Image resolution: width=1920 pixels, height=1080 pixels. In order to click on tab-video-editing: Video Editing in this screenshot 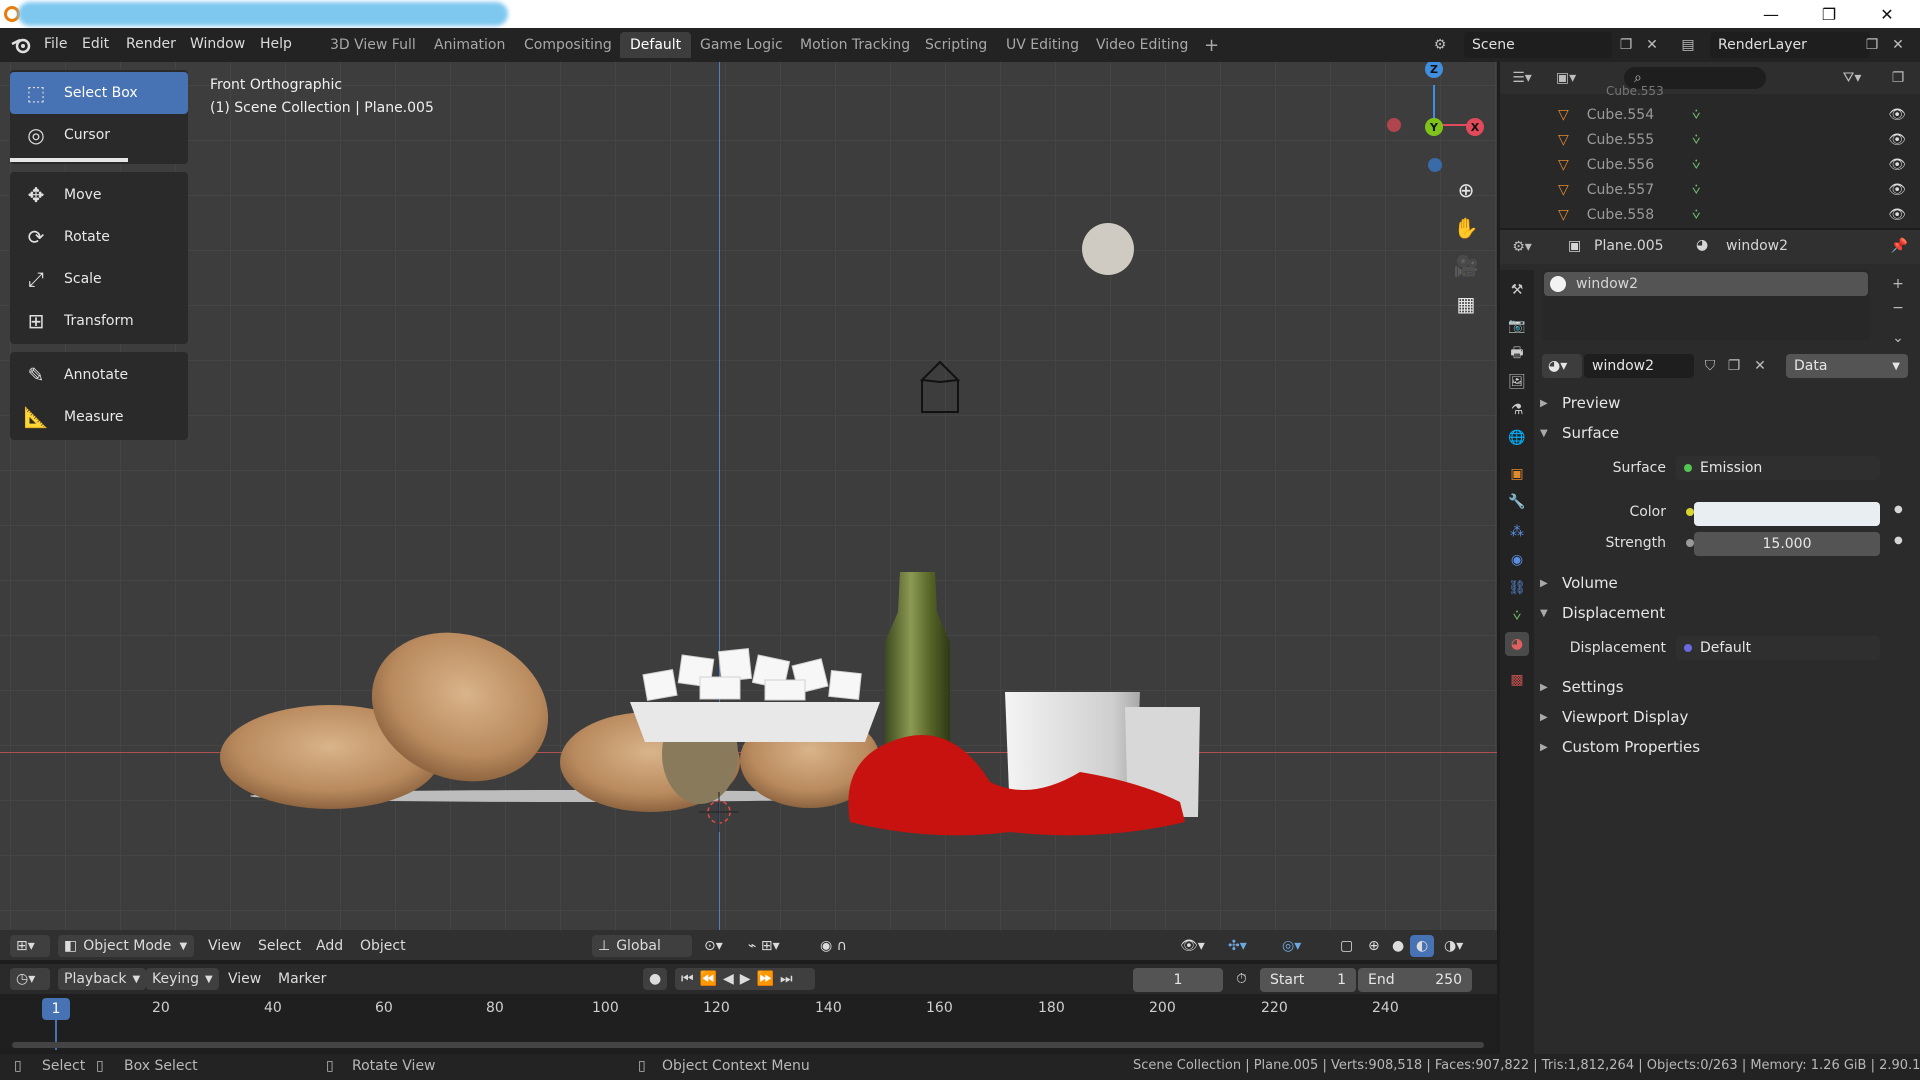, I will do `click(1142, 45)`.